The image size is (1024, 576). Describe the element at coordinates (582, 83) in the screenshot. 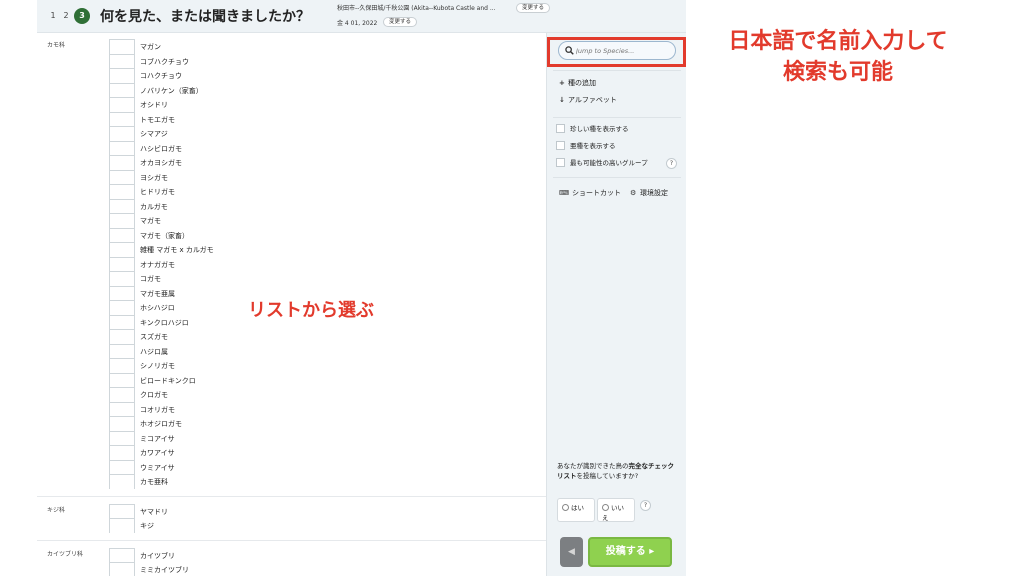

I see `add-species-label: 種の追加` at that location.